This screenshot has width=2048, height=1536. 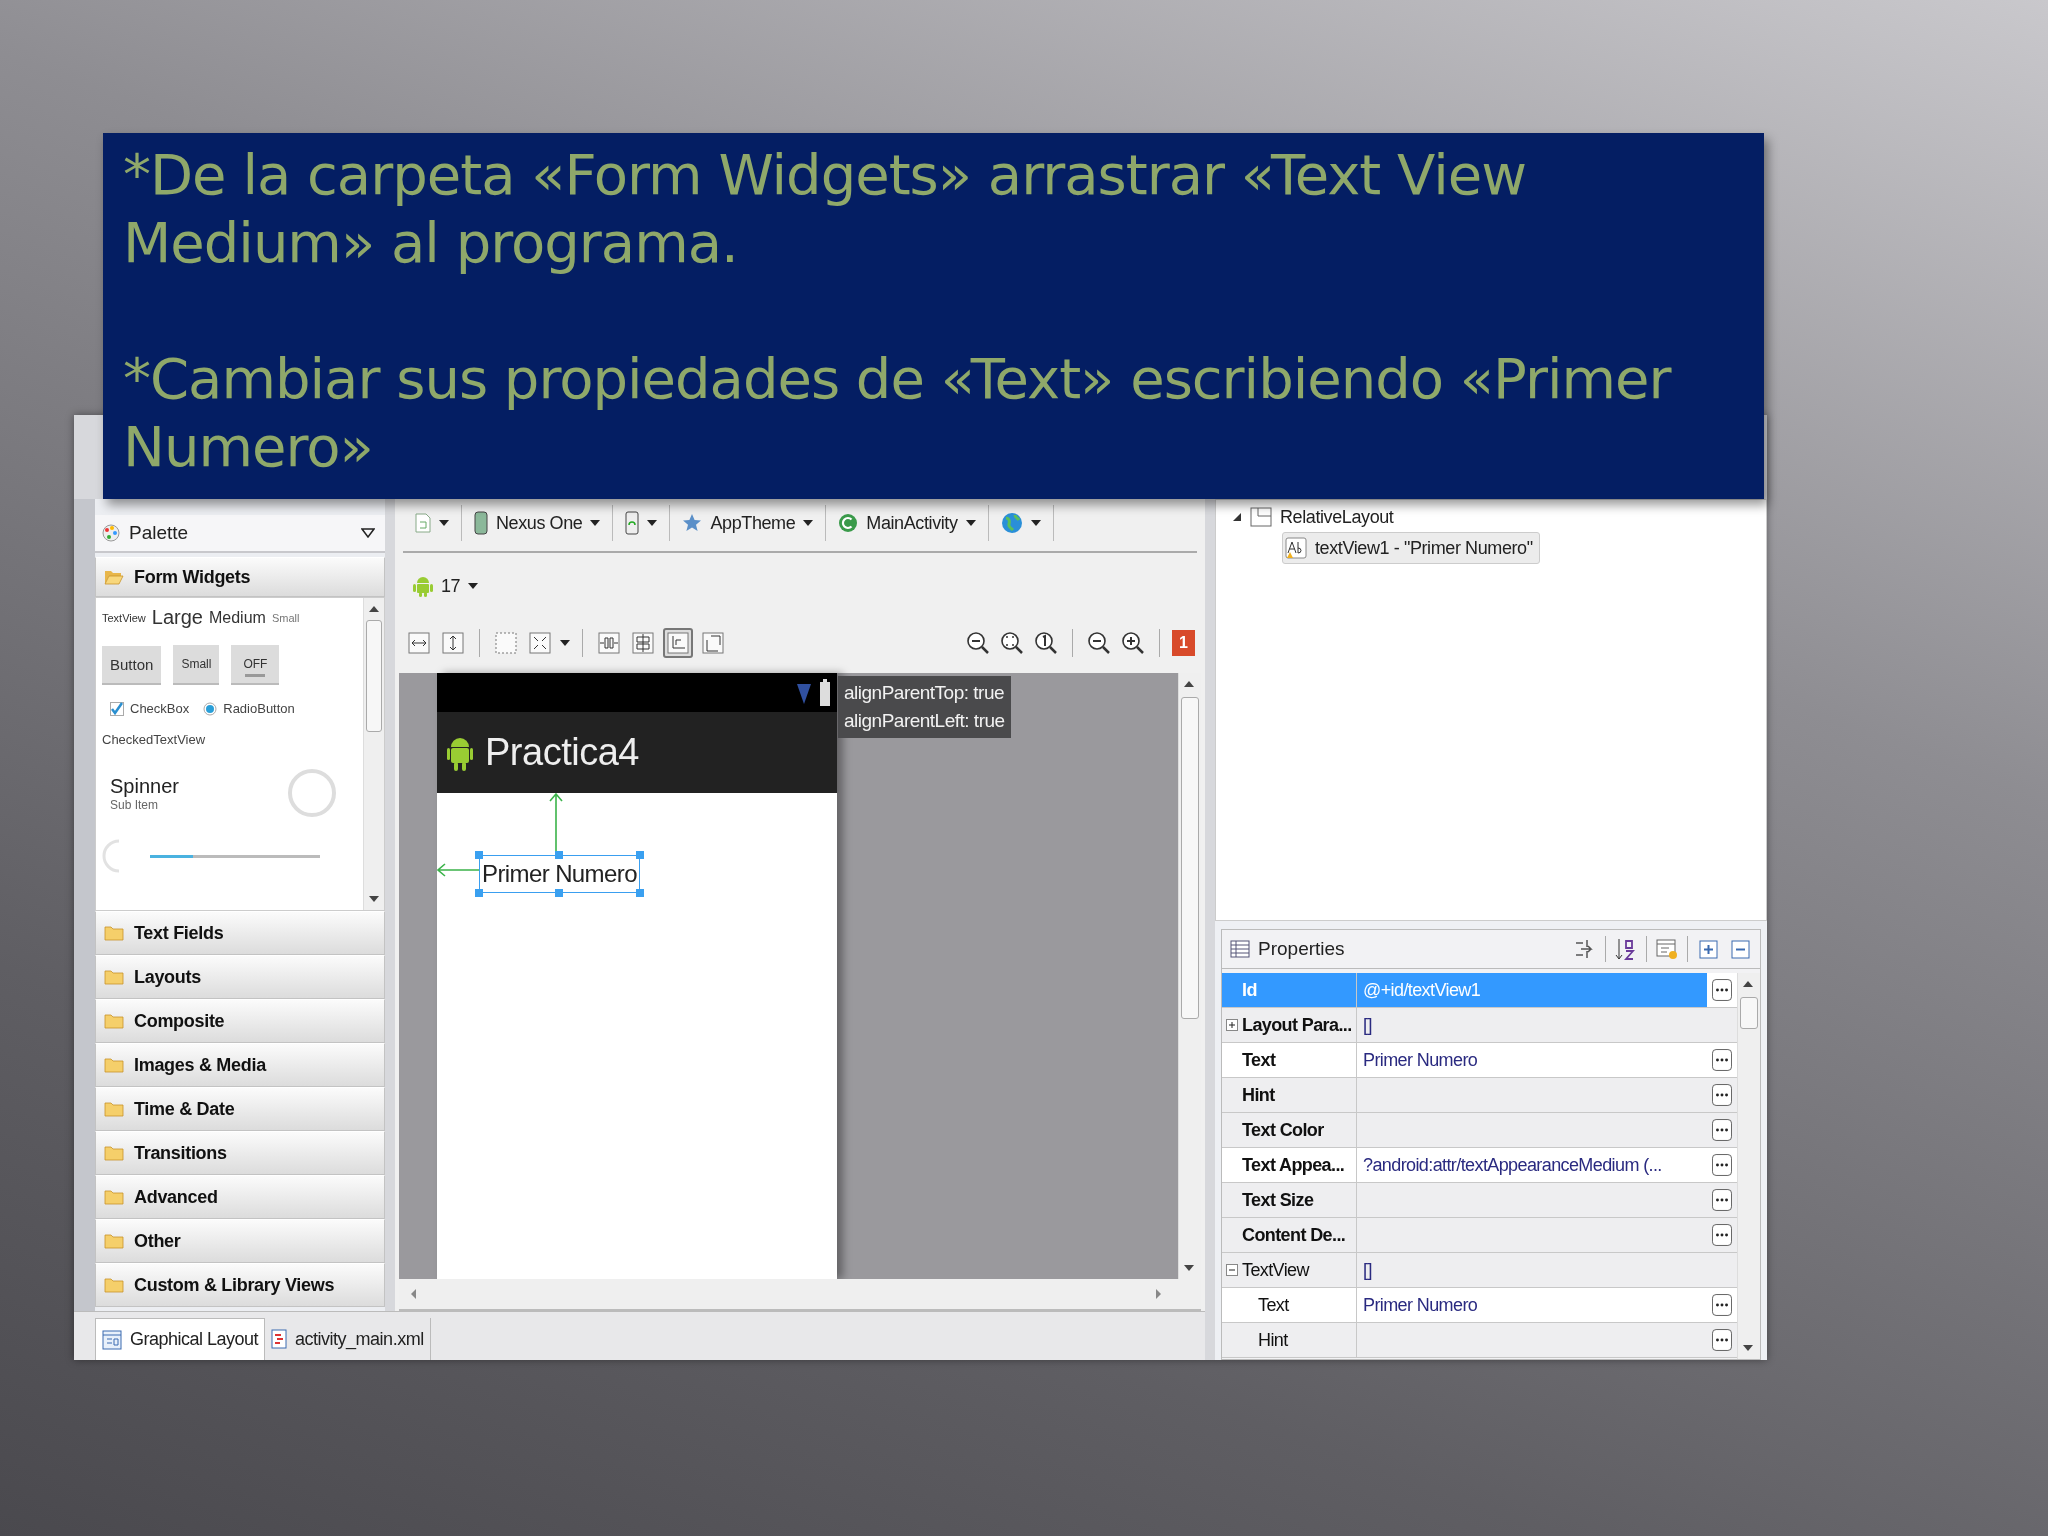 I want to click on property-name: Text Size, so click(x=1278, y=1200).